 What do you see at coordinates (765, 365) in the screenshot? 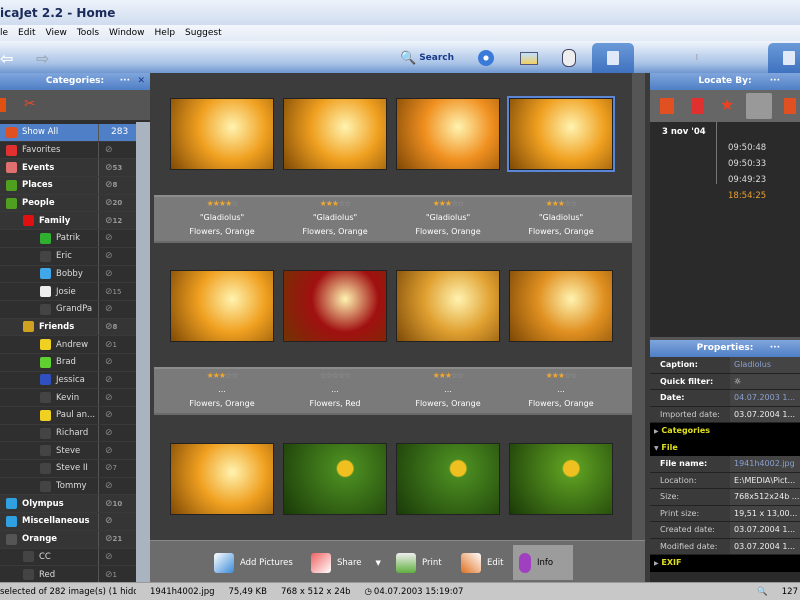
I see `property-value: Gladiolus` at bounding box center [765, 365].